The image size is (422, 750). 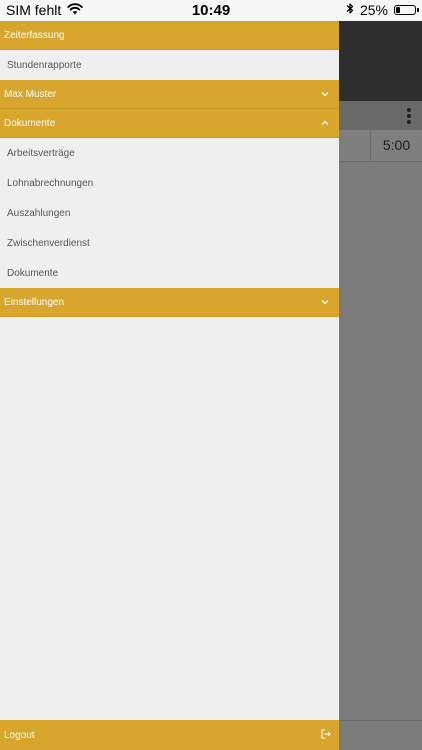 I want to click on menu-item-zwischenverdienst: Zwischenverdienst, so click(x=169, y=243).